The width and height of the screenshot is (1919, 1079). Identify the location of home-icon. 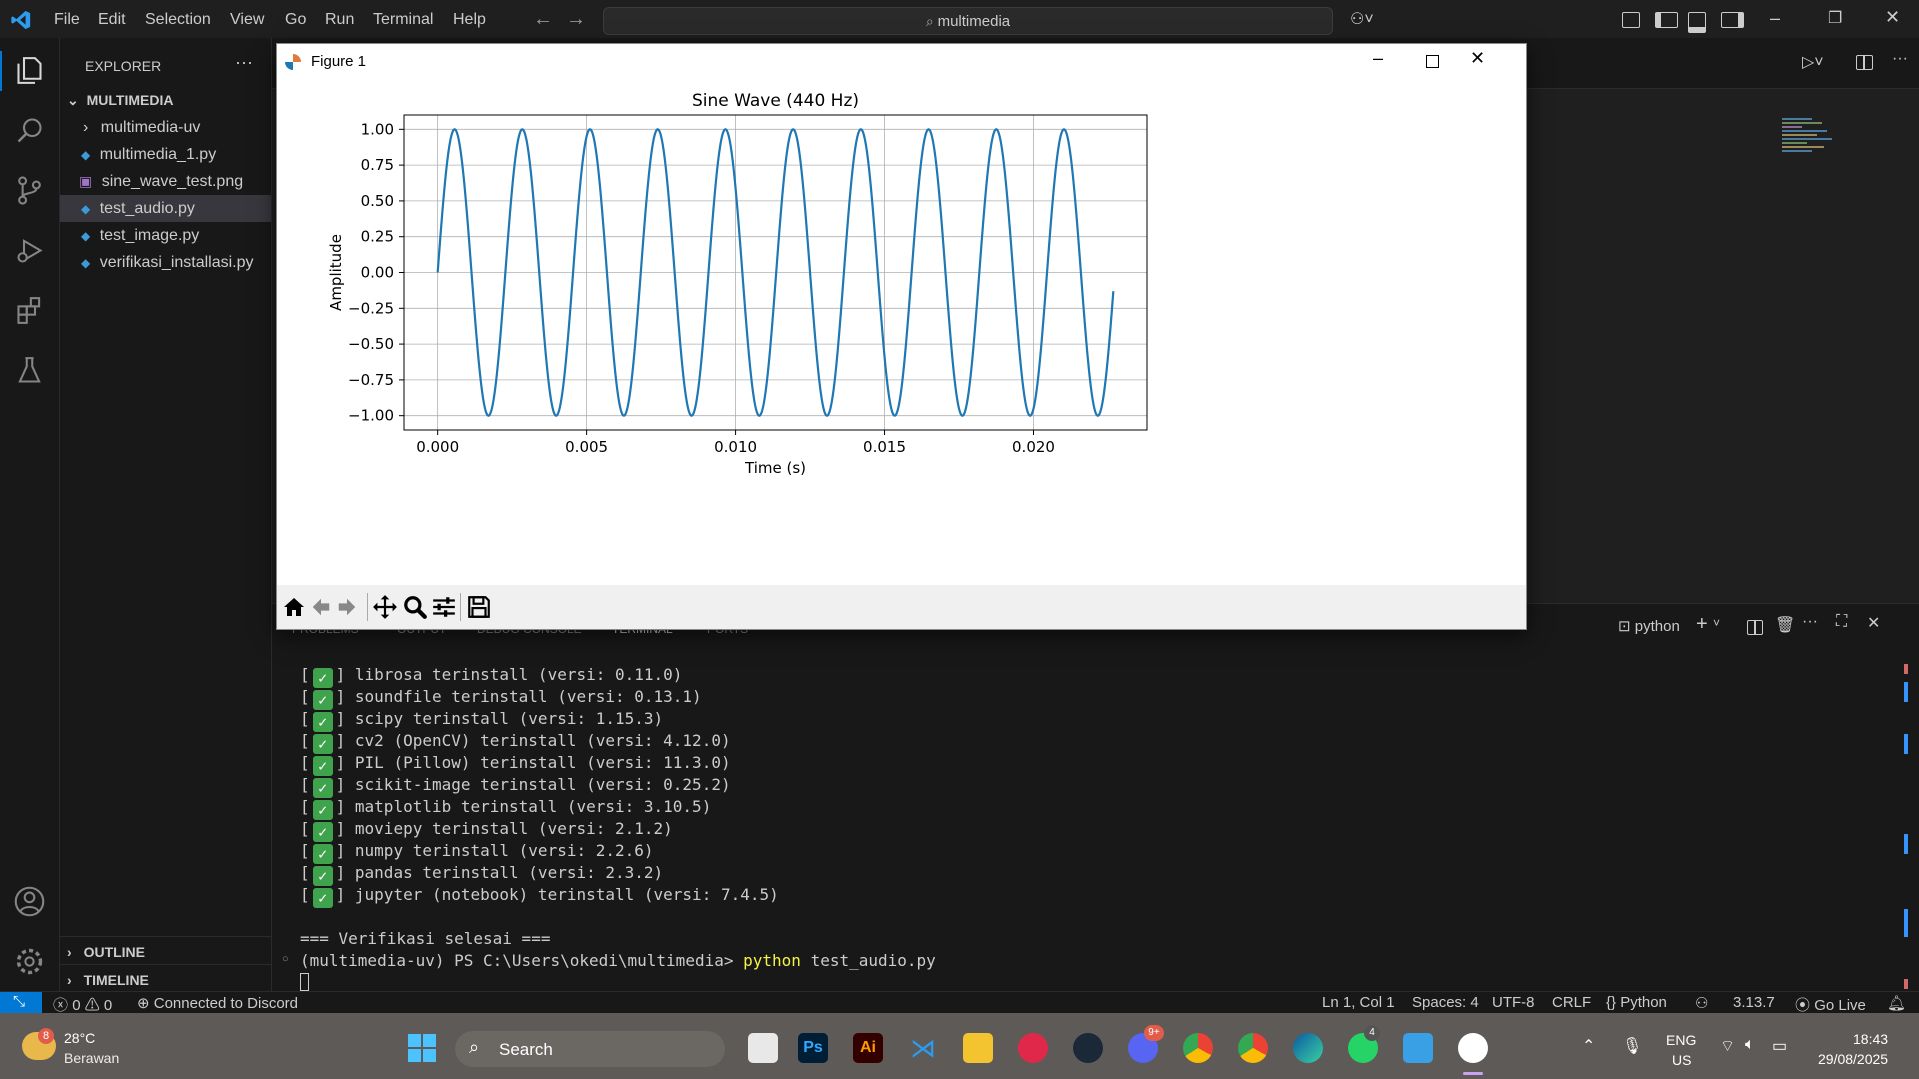
(294, 607).